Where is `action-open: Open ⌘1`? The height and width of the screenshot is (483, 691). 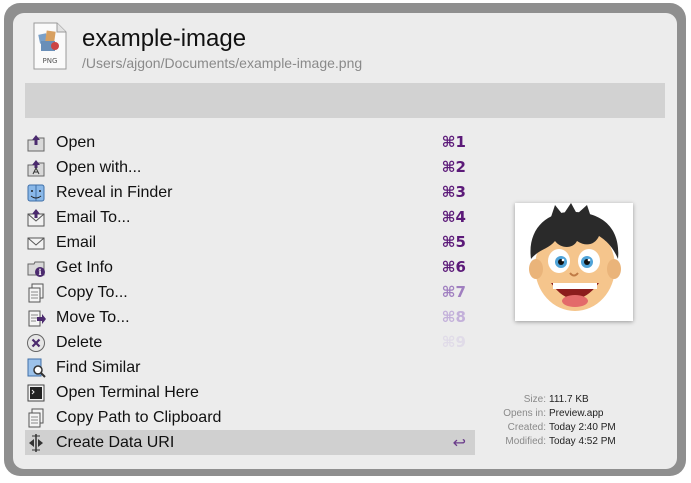 action-open: Open ⌘1 is located at coordinates (250, 142).